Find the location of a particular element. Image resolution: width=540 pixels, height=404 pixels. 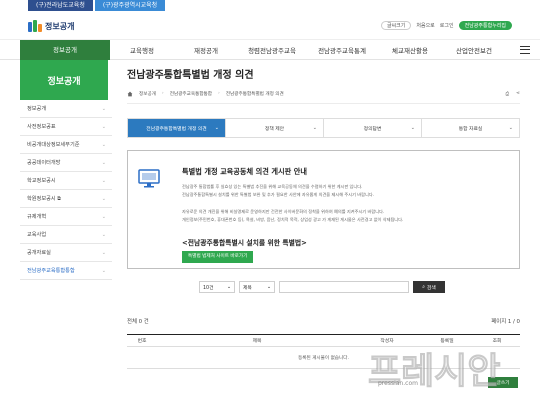

sidebar-item: 학교정보공시 ⌄ is located at coordinates (66, 181).